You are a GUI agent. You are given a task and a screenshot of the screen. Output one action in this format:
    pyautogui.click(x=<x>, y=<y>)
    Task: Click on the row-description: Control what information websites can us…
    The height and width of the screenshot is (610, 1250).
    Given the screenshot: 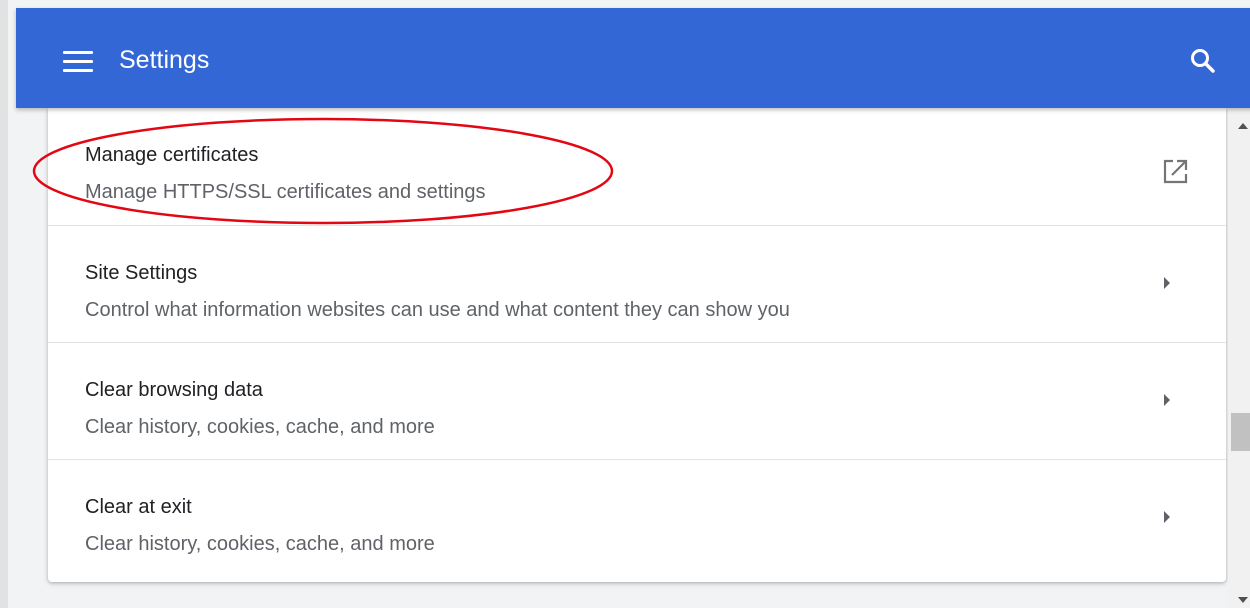 What is the action you would take?
    pyautogui.click(x=437, y=310)
    